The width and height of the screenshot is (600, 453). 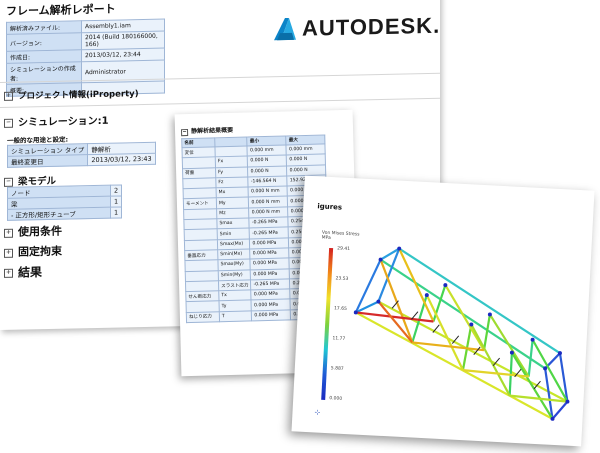 I want to click on results-title-label: 静解析結果概要, so click(x=212, y=130).